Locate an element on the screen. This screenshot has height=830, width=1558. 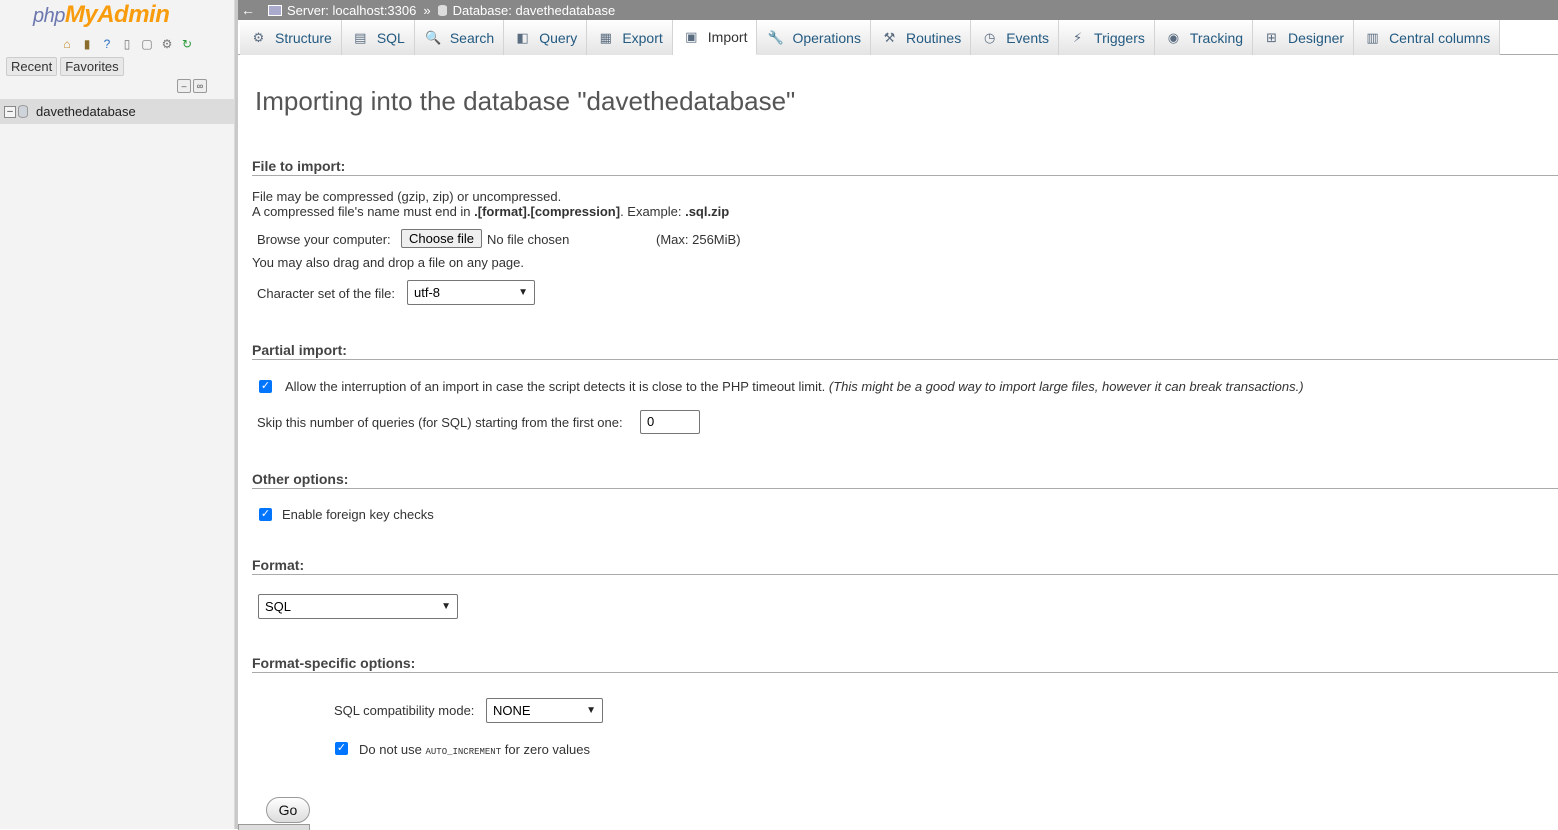
sql-compat-label: SQL compatibility mode: is located at coordinates (404, 710).